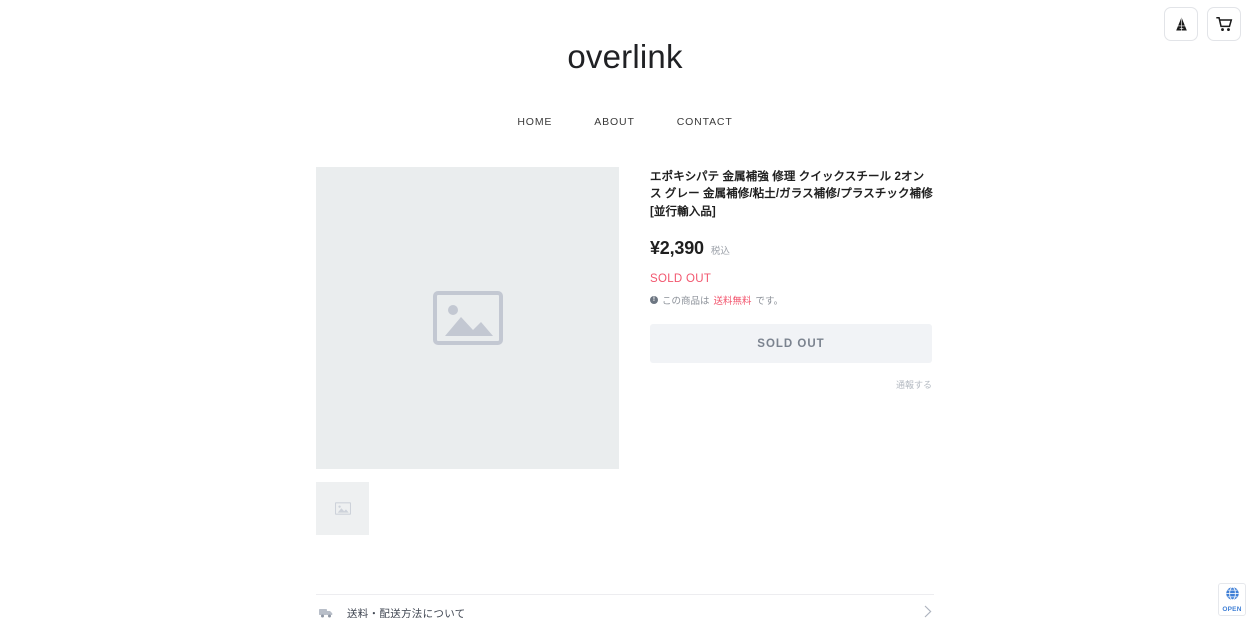  Describe the element at coordinates (654, 300) in the screenshot. I see `info-icon: !` at that location.